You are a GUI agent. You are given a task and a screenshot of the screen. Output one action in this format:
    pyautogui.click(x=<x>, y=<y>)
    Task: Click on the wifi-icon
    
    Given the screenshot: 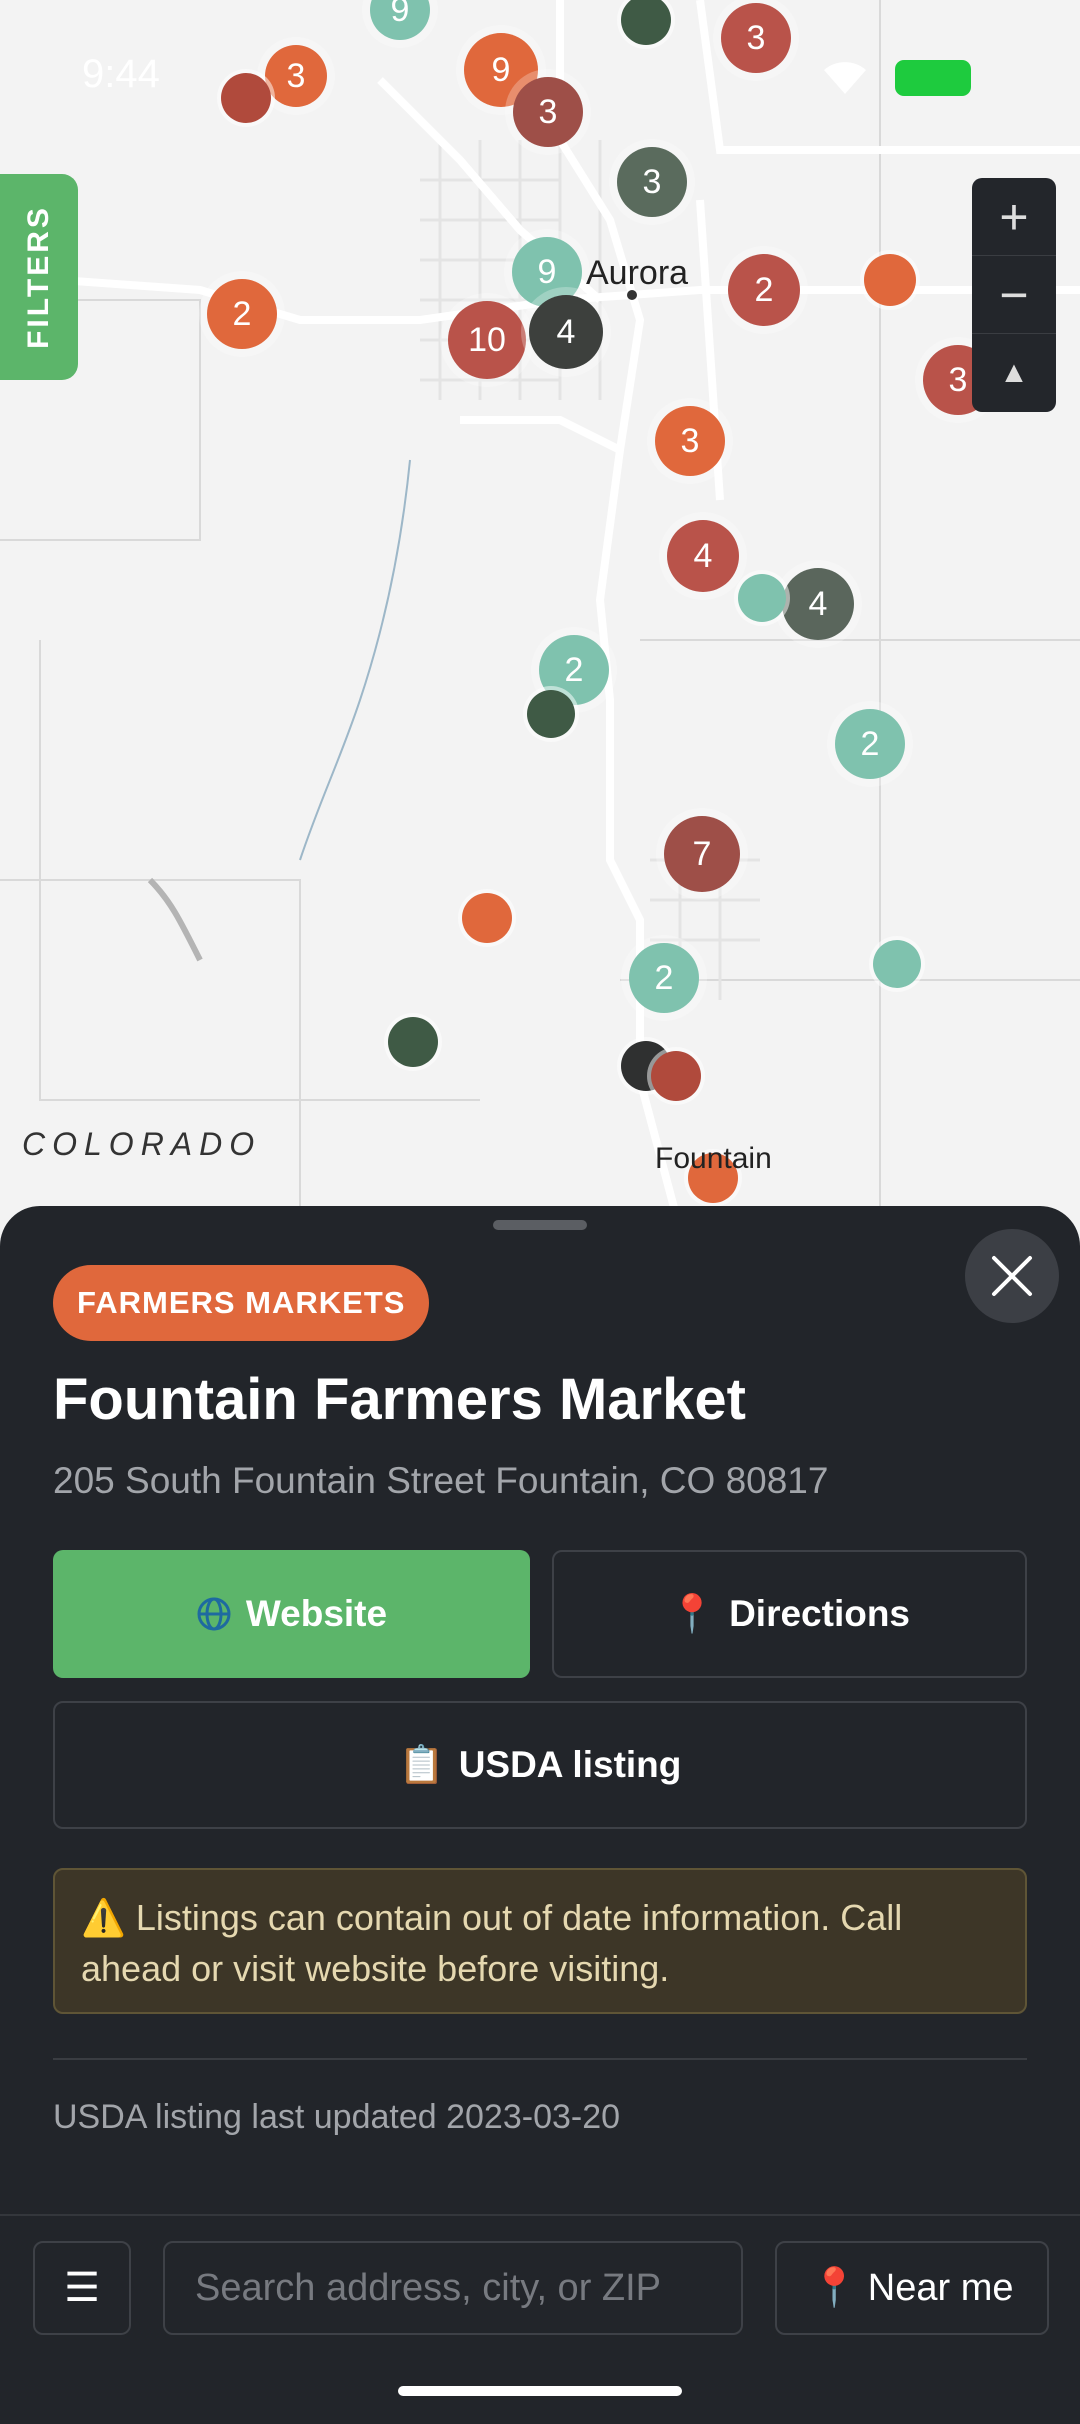 What is the action you would take?
    pyautogui.click(x=845, y=78)
    